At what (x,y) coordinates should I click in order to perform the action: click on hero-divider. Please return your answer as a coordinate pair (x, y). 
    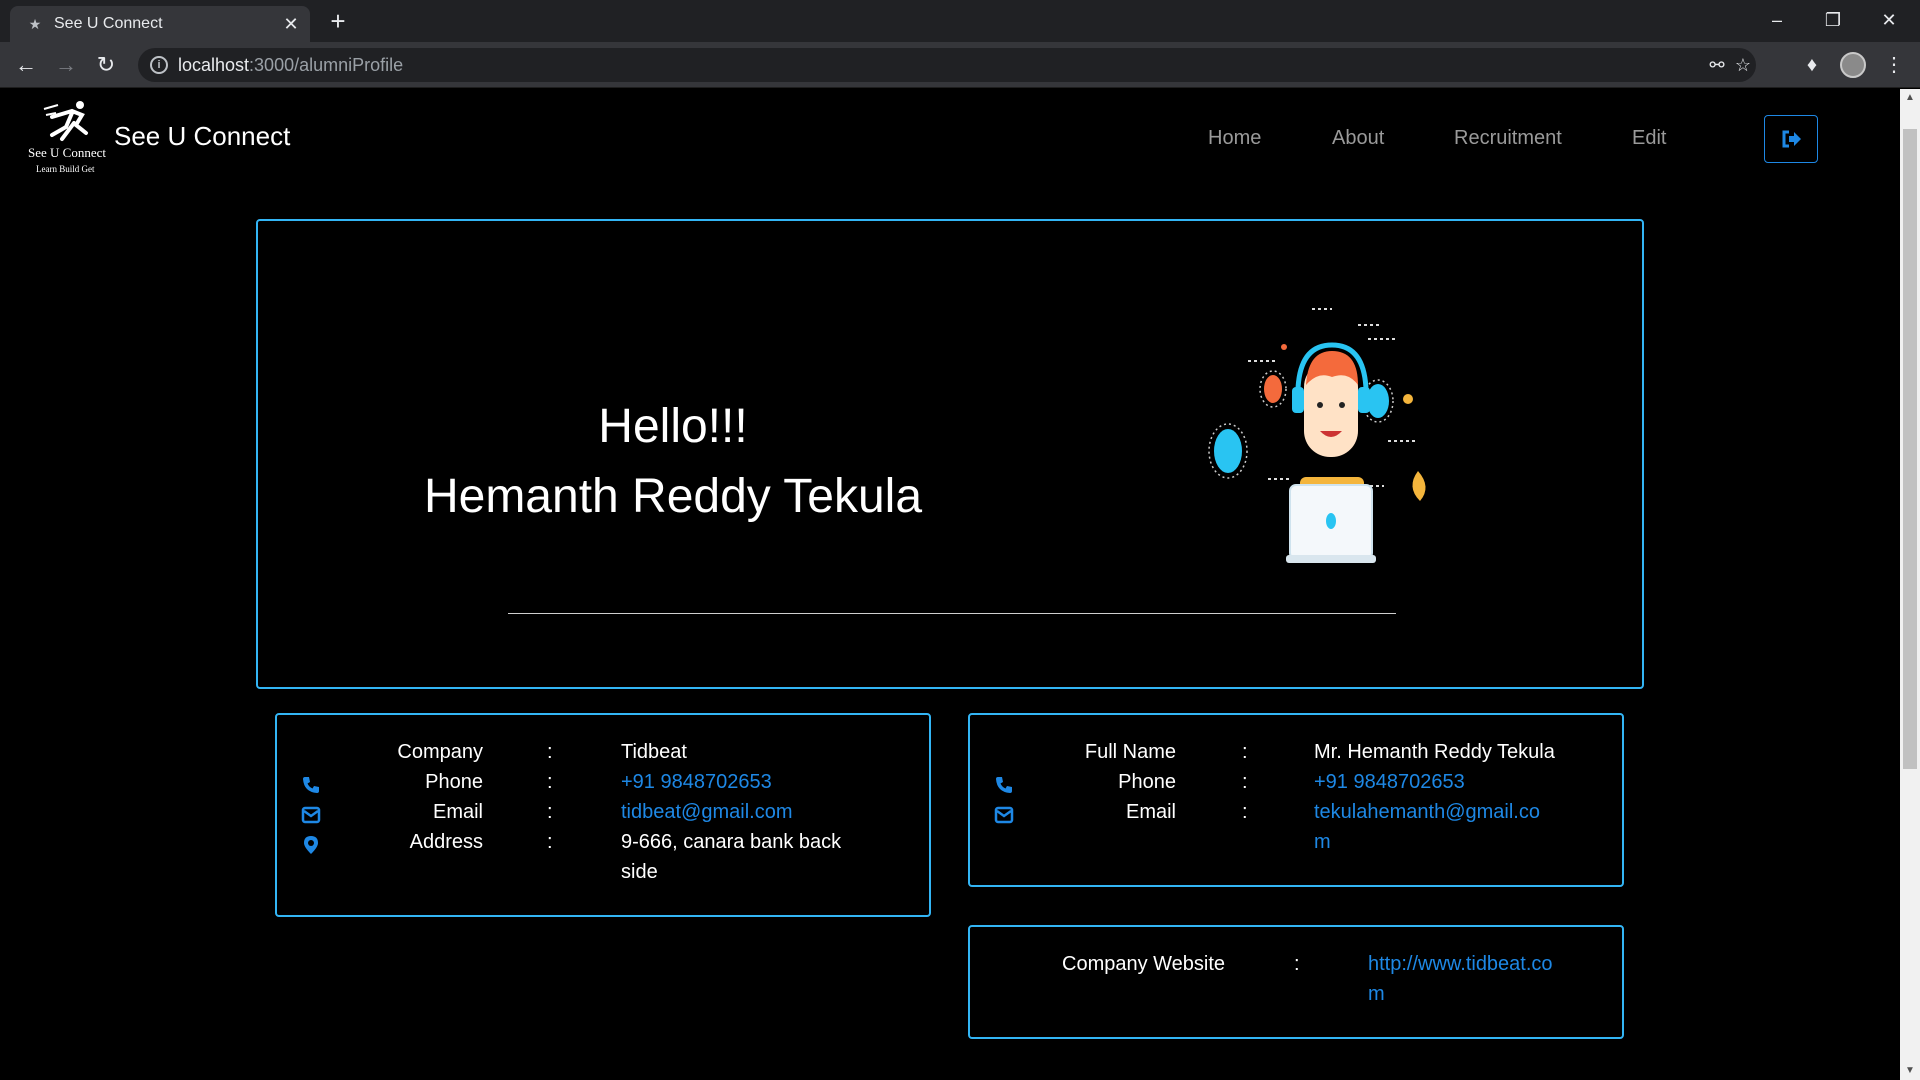
    Looking at the image, I should click on (952, 613).